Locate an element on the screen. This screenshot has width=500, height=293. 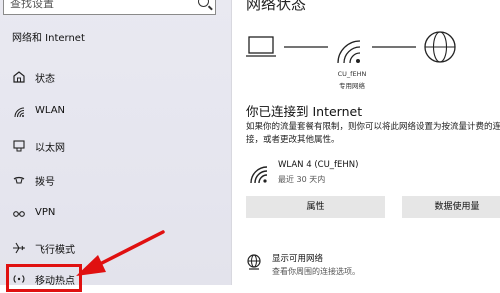
sidebar-item-status: 状态 is located at coordinates (115, 77).